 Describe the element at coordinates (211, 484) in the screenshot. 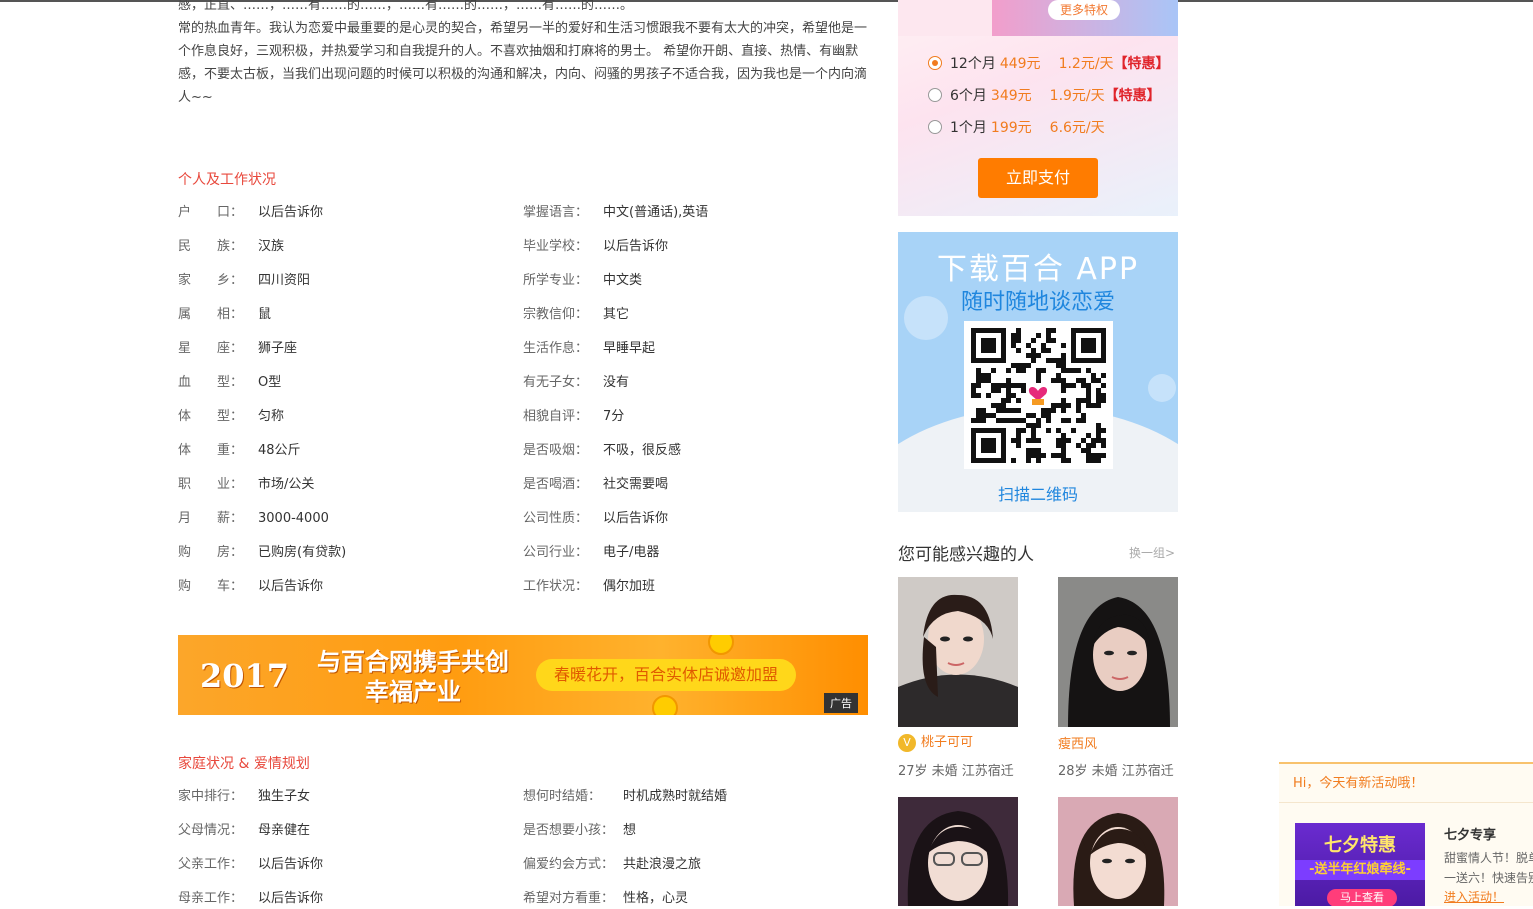

I see `info-label: 职 业：` at that location.